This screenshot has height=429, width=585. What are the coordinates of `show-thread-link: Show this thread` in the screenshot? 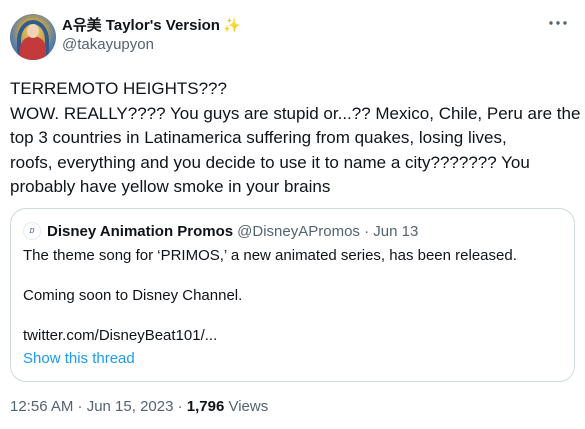 It's located at (79, 358).